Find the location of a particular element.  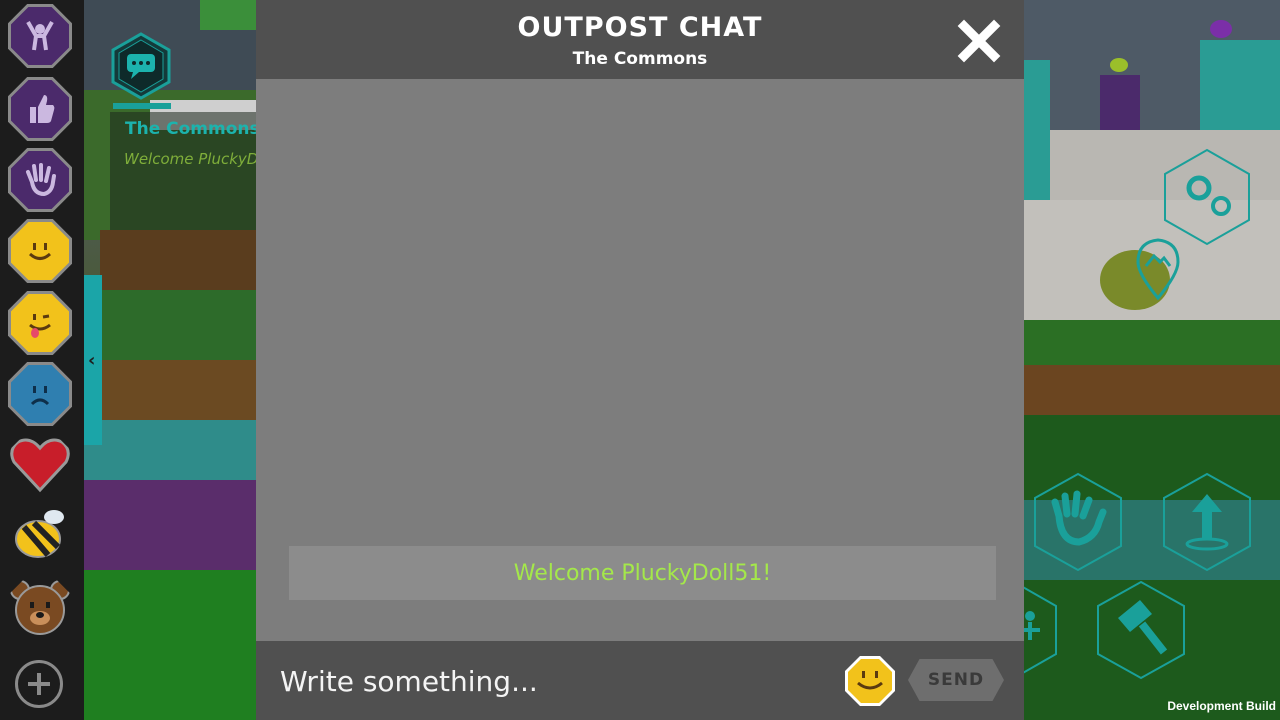

bee-emote-button is located at coordinates (40, 535).